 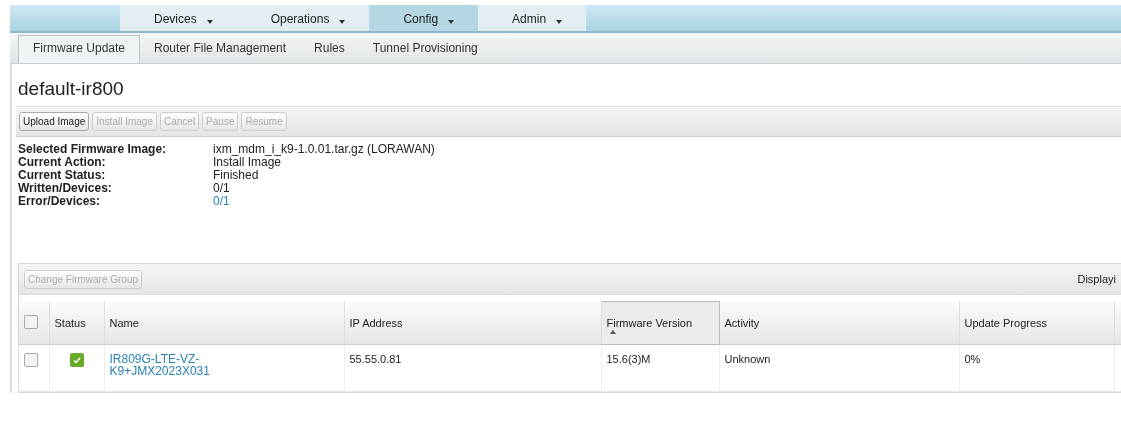 What do you see at coordinates (222, 188) in the screenshot?
I see `detail-value: 0/1` at bounding box center [222, 188].